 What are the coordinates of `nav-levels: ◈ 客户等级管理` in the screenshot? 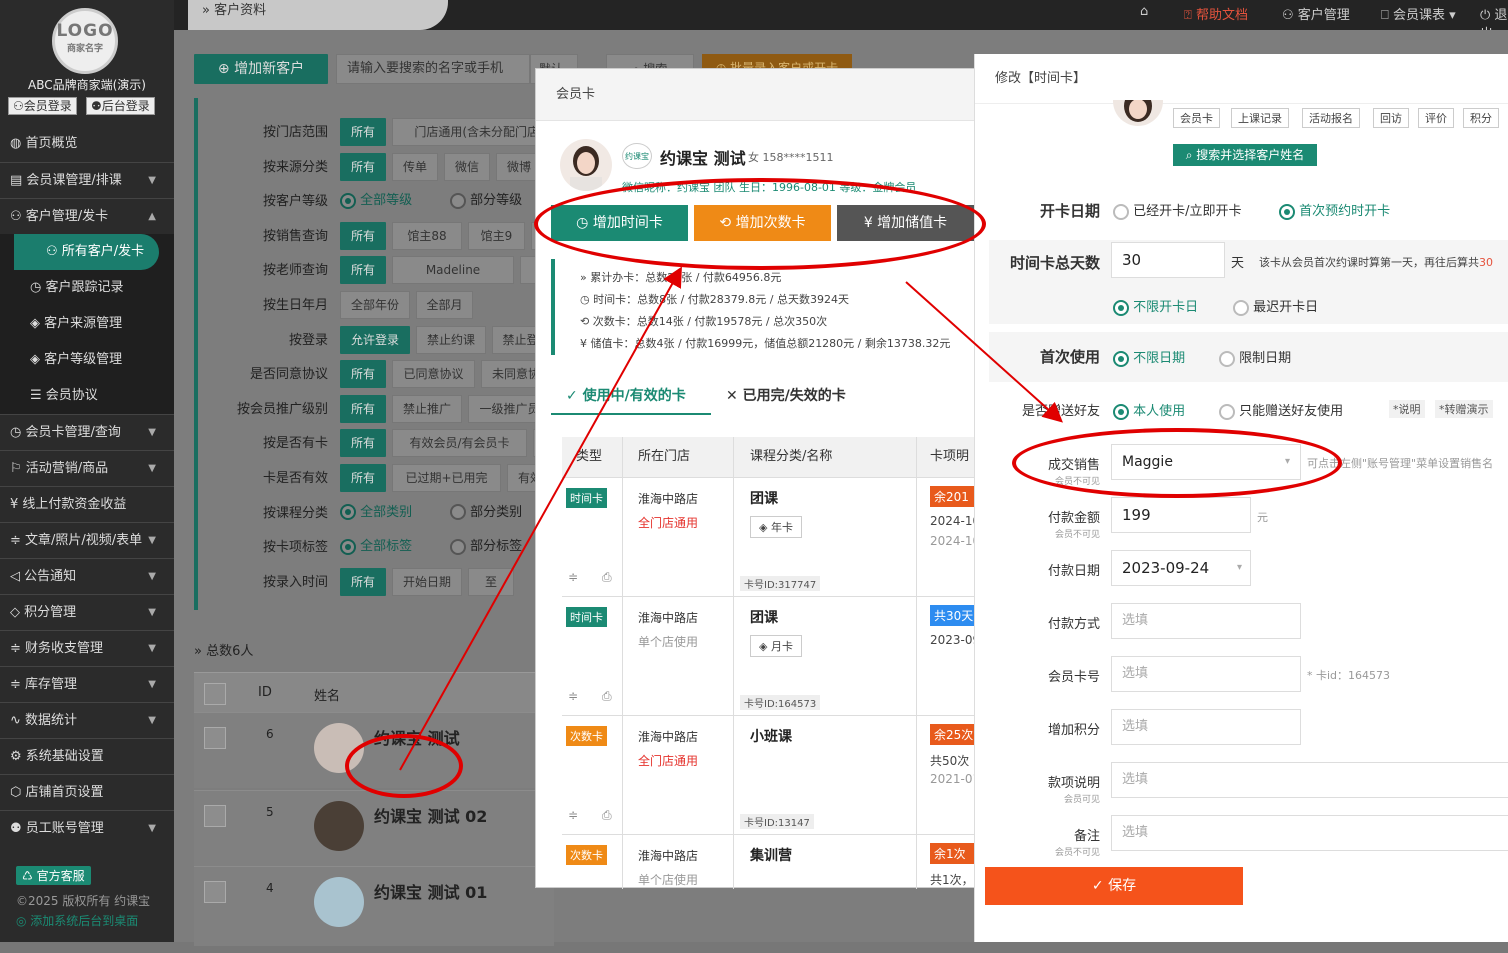 It's located at (87, 360).